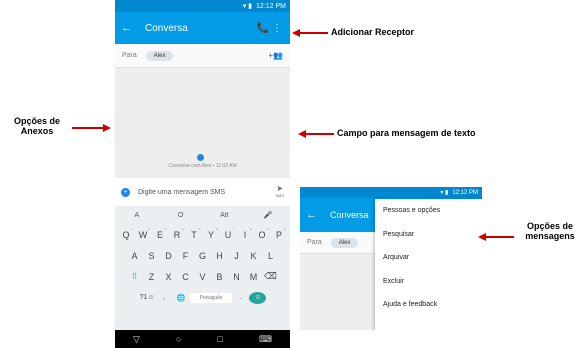 This screenshot has width=585, height=348. I want to click on globe-icon: 🌐, so click(181, 298).